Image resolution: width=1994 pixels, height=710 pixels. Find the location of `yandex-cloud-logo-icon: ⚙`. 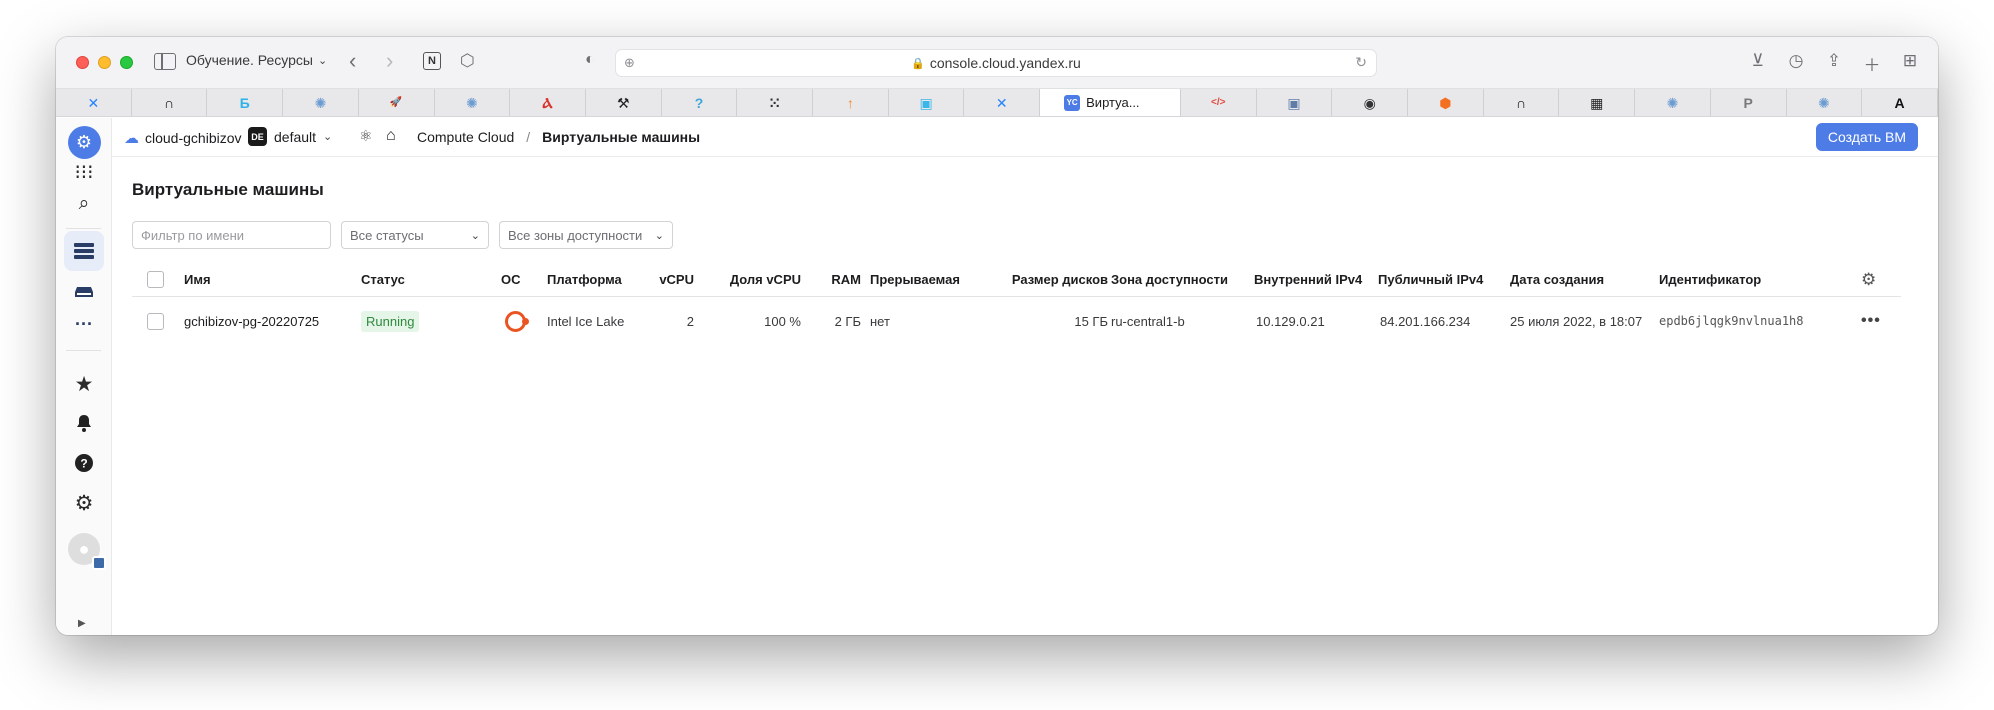

yandex-cloud-logo-icon: ⚙ is located at coordinates (84, 142).